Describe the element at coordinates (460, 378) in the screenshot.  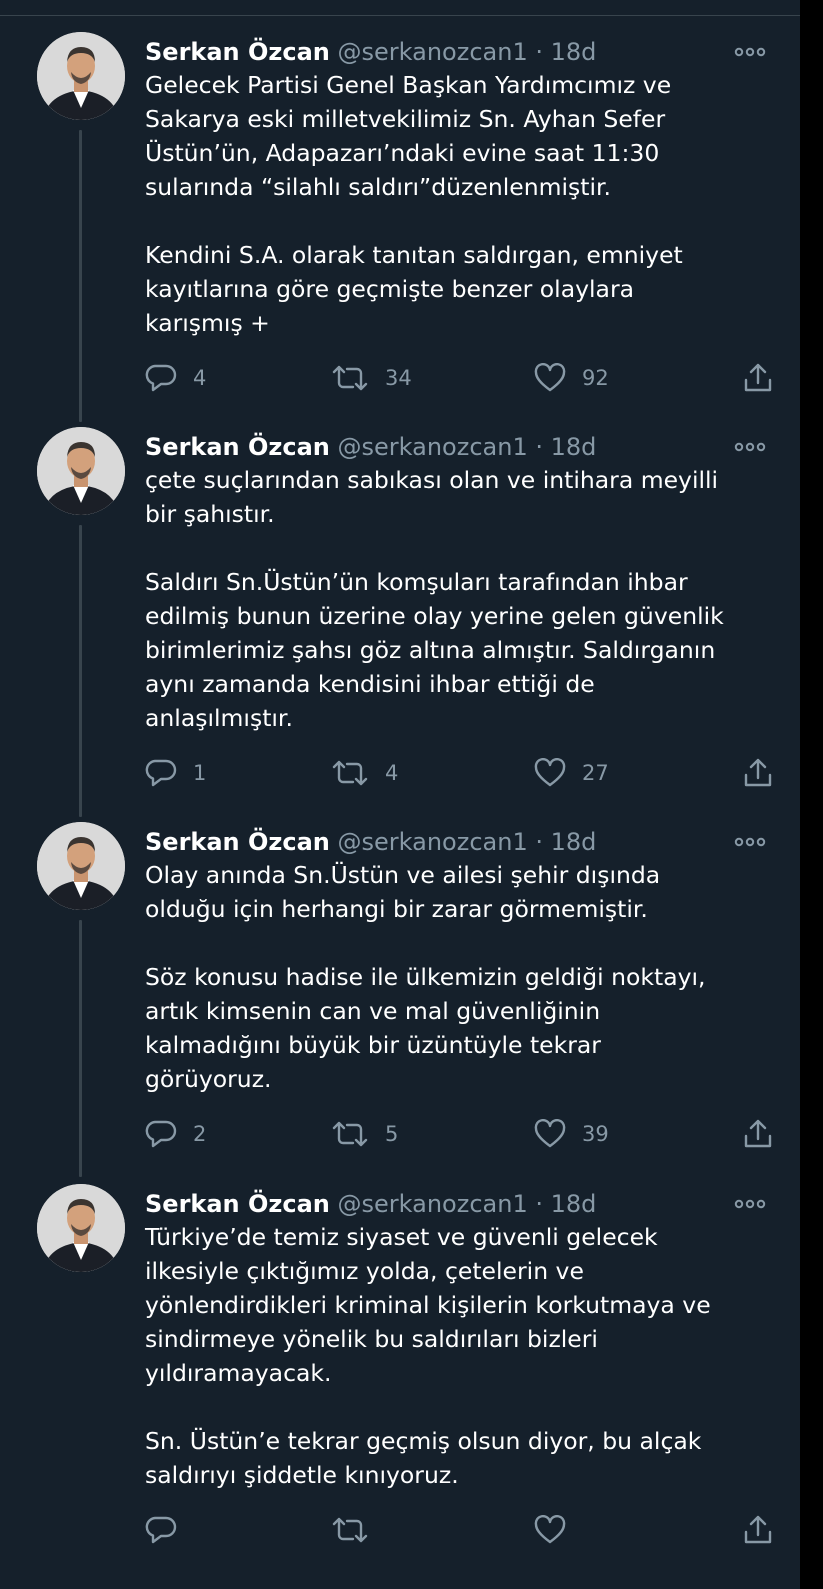
I see `tweet-actions: 4 34 92` at that location.